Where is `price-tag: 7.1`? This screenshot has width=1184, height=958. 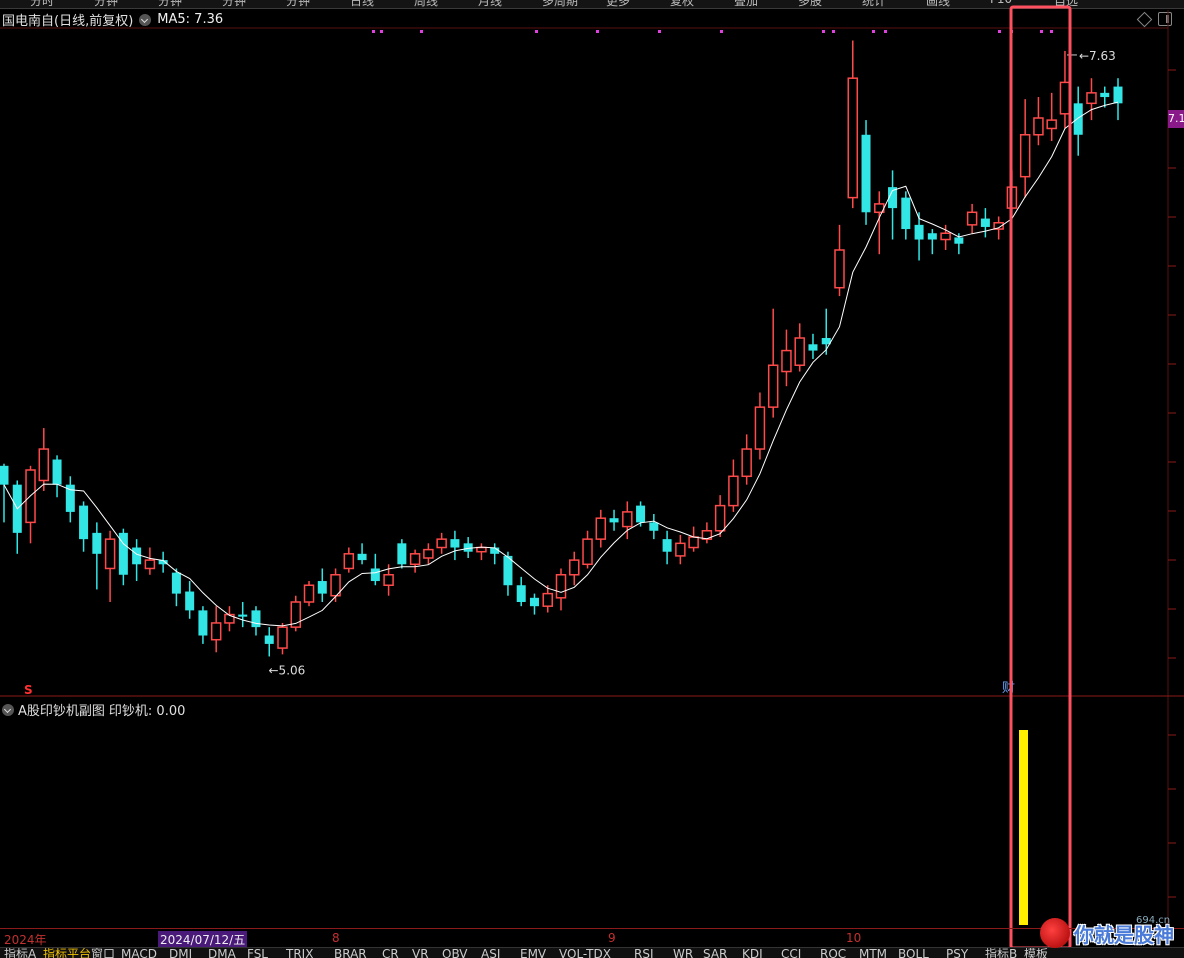 price-tag: 7.1 is located at coordinates (1176, 119).